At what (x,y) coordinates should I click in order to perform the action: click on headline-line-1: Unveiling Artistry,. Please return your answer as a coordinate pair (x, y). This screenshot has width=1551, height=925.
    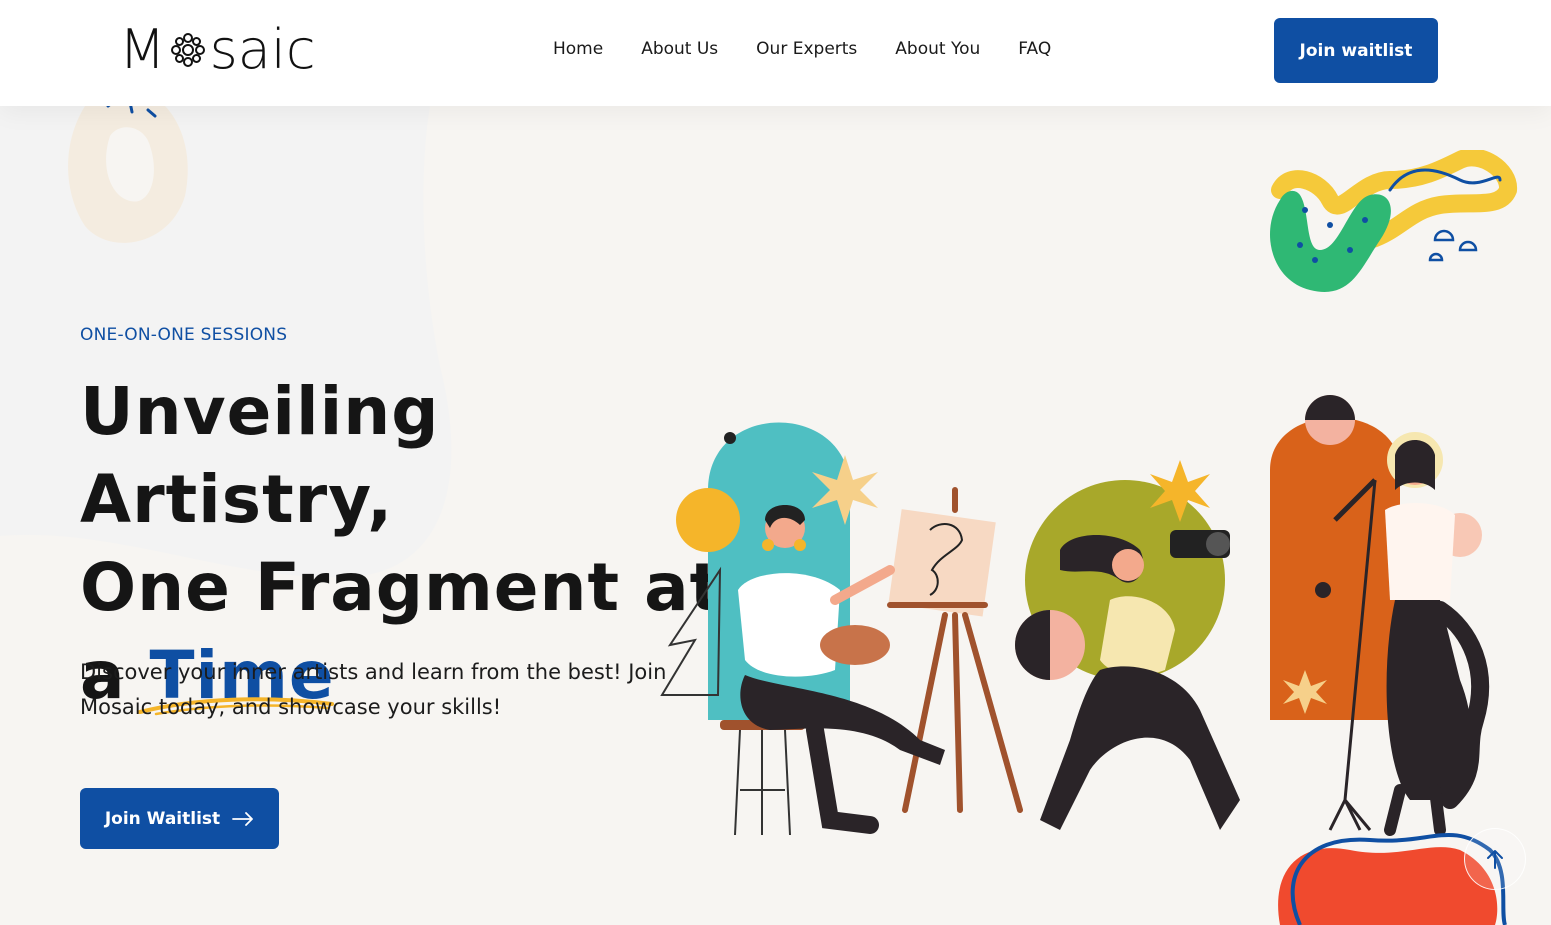
    Looking at the image, I should click on (260, 455).